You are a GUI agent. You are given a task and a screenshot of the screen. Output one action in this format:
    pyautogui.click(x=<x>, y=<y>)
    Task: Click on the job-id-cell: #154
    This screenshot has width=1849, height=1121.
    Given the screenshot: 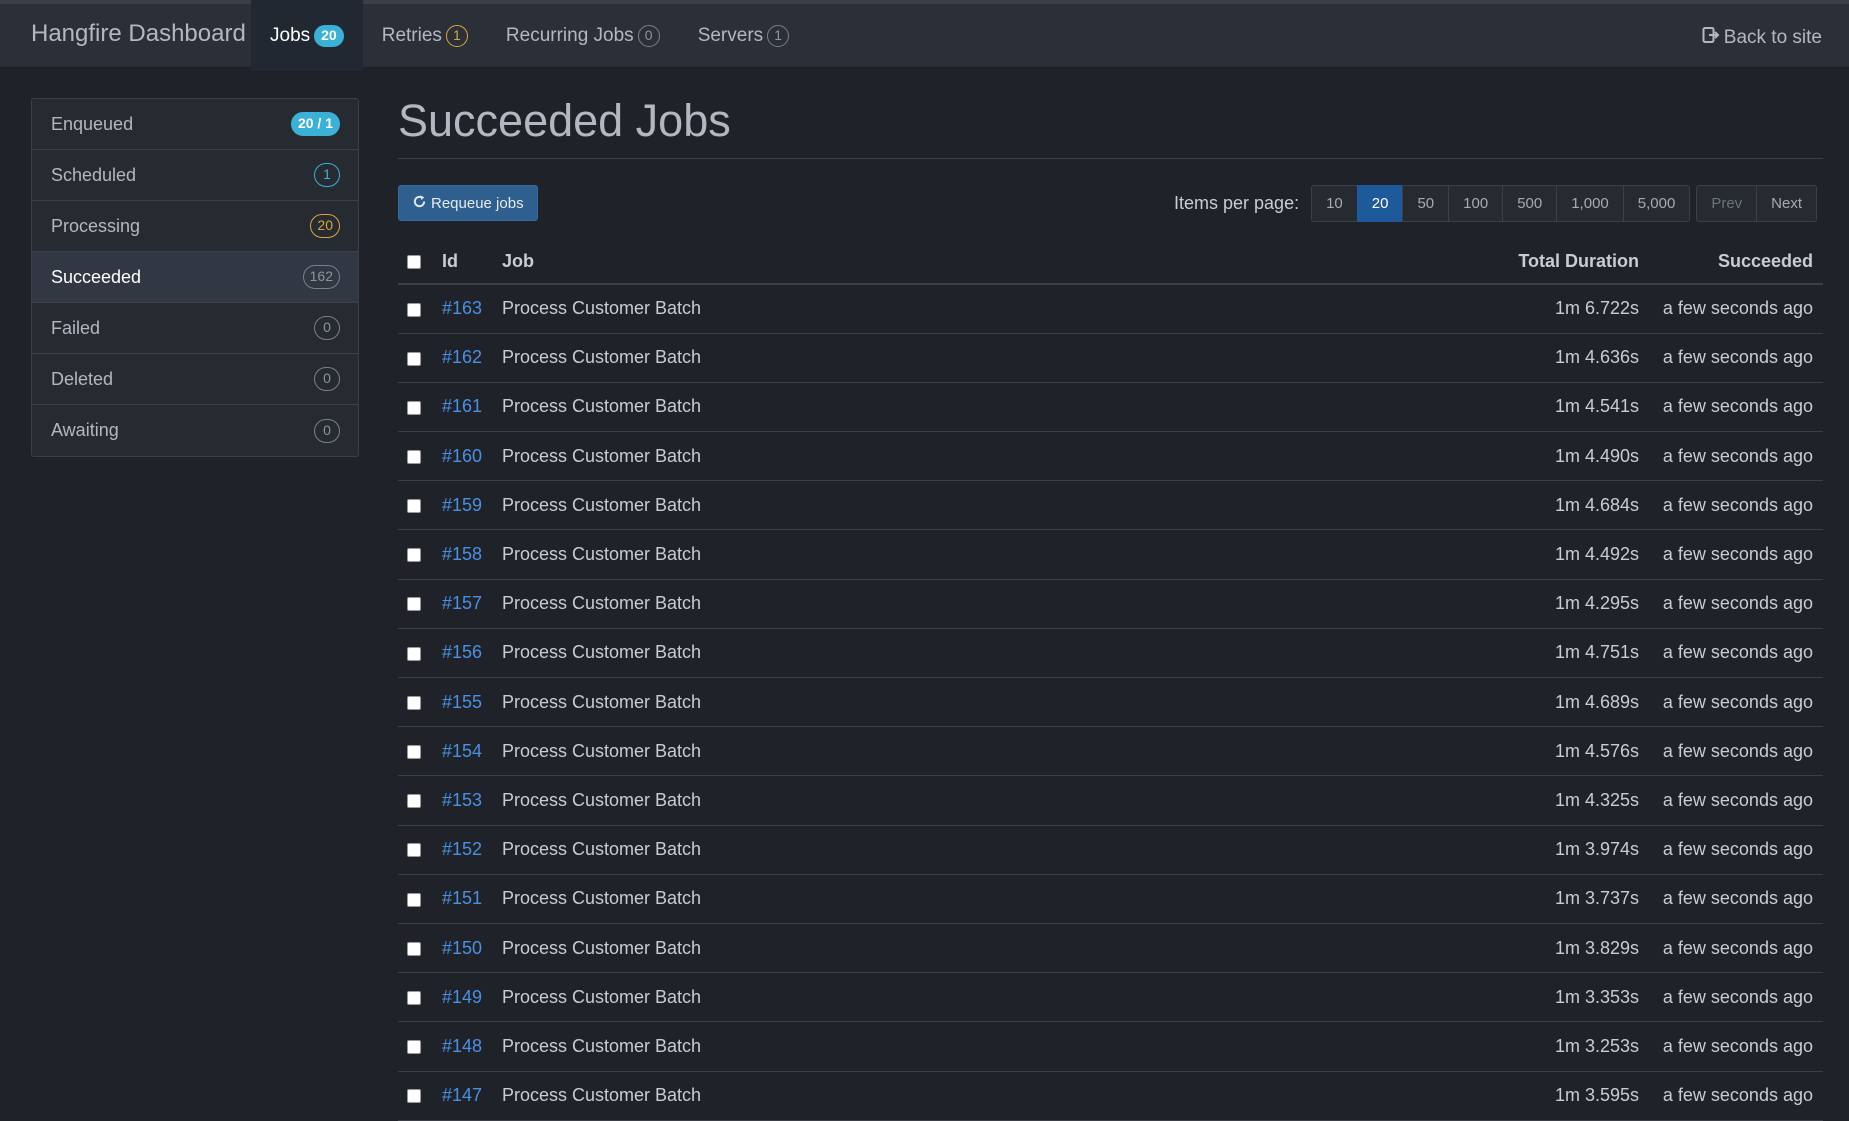 What is the action you would take?
    pyautogui.click(x=464, y=751)
    